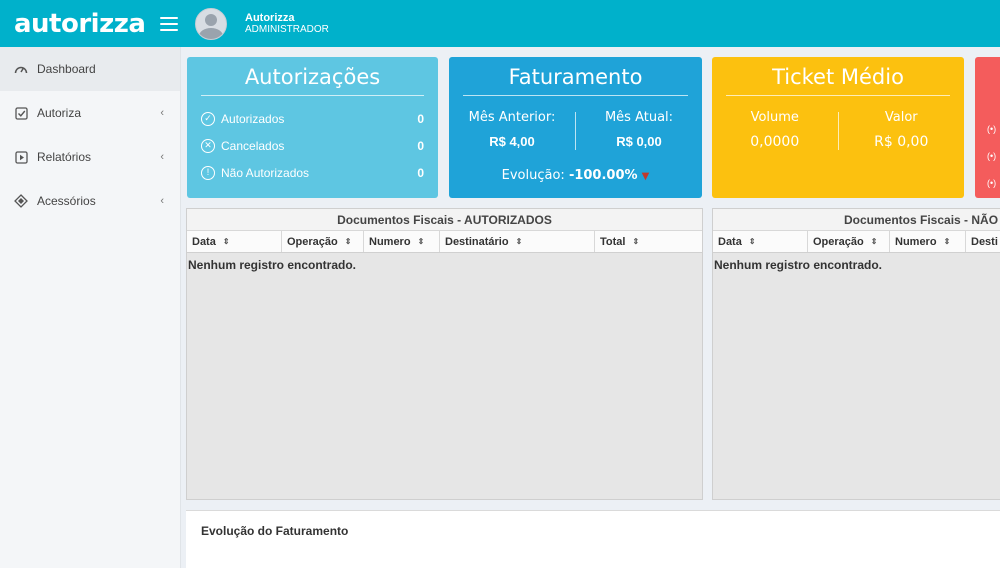 The image size is (1000, 568). What do you see at coordinates (312, 77) in the screenshot?
I see `card-title: Autorizações` at bounding box center [312, 77].